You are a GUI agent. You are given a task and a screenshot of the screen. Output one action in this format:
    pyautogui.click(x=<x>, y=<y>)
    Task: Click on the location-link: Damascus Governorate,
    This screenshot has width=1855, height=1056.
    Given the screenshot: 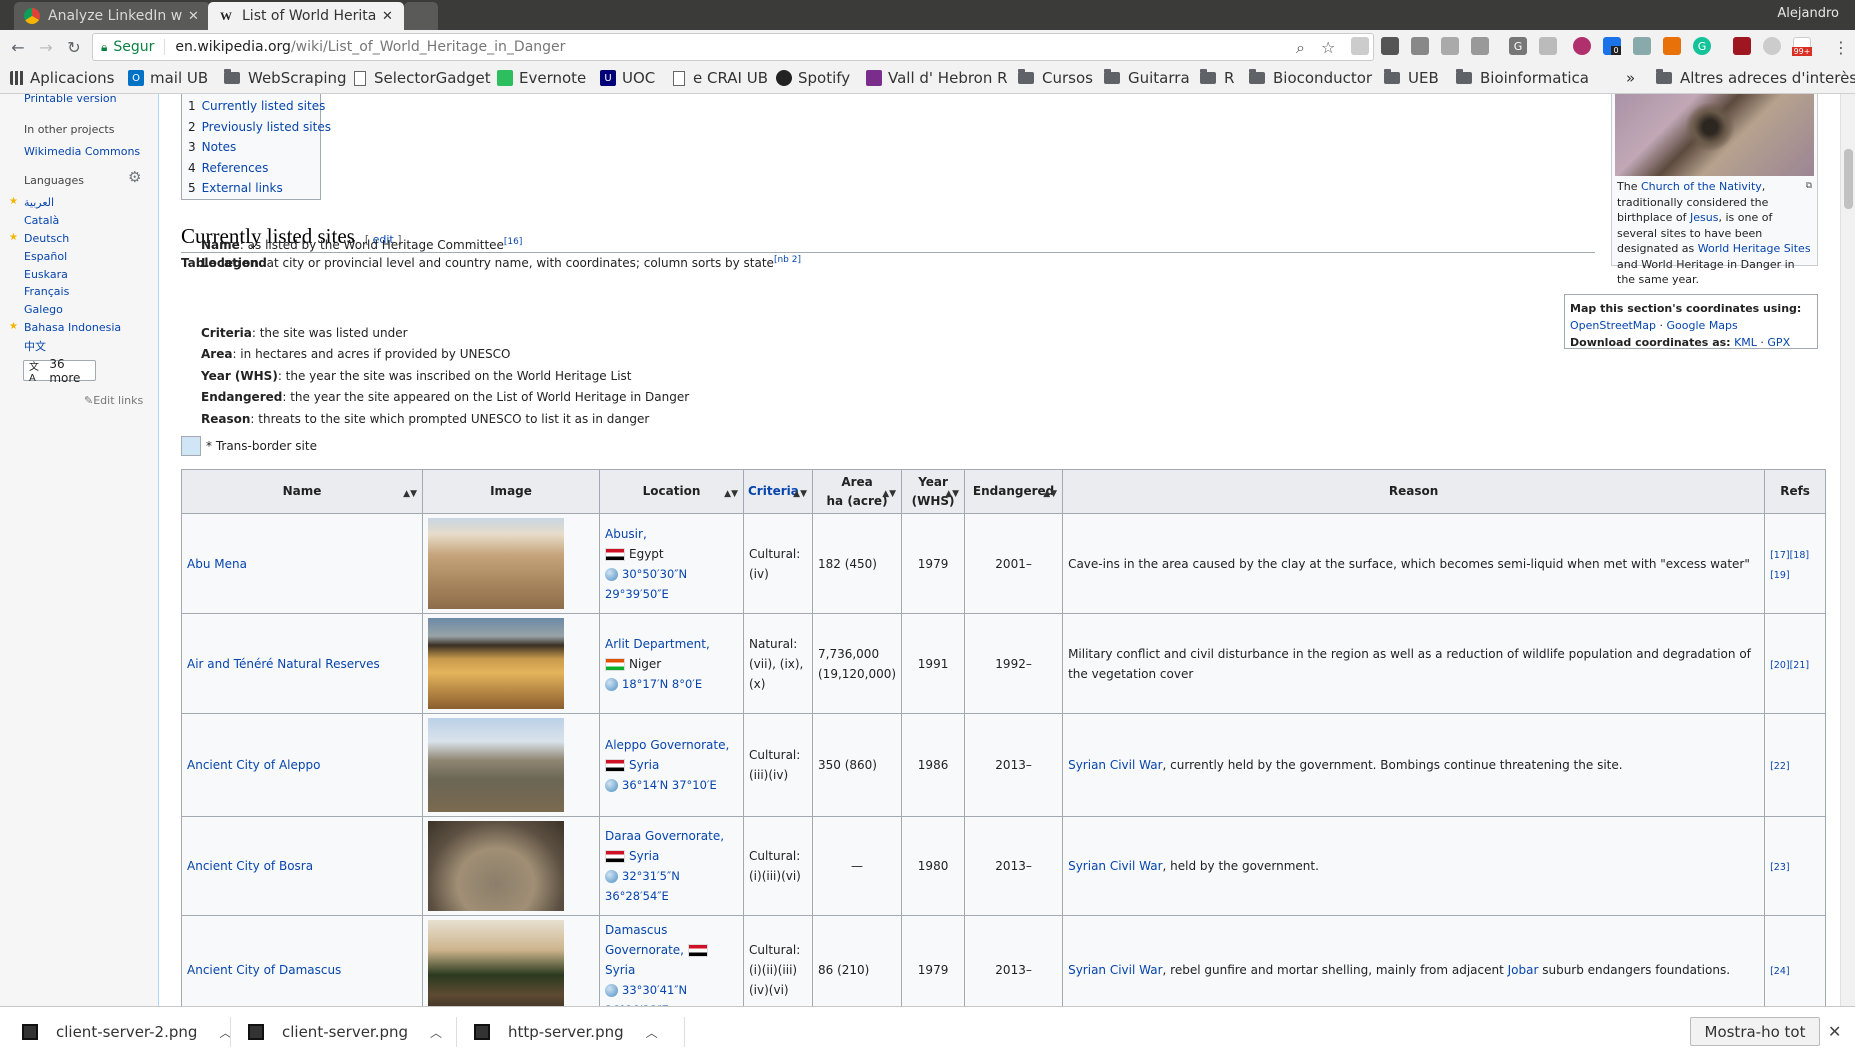 What is the action you would take?
    pyautogui.click(x=644, y=940)
    